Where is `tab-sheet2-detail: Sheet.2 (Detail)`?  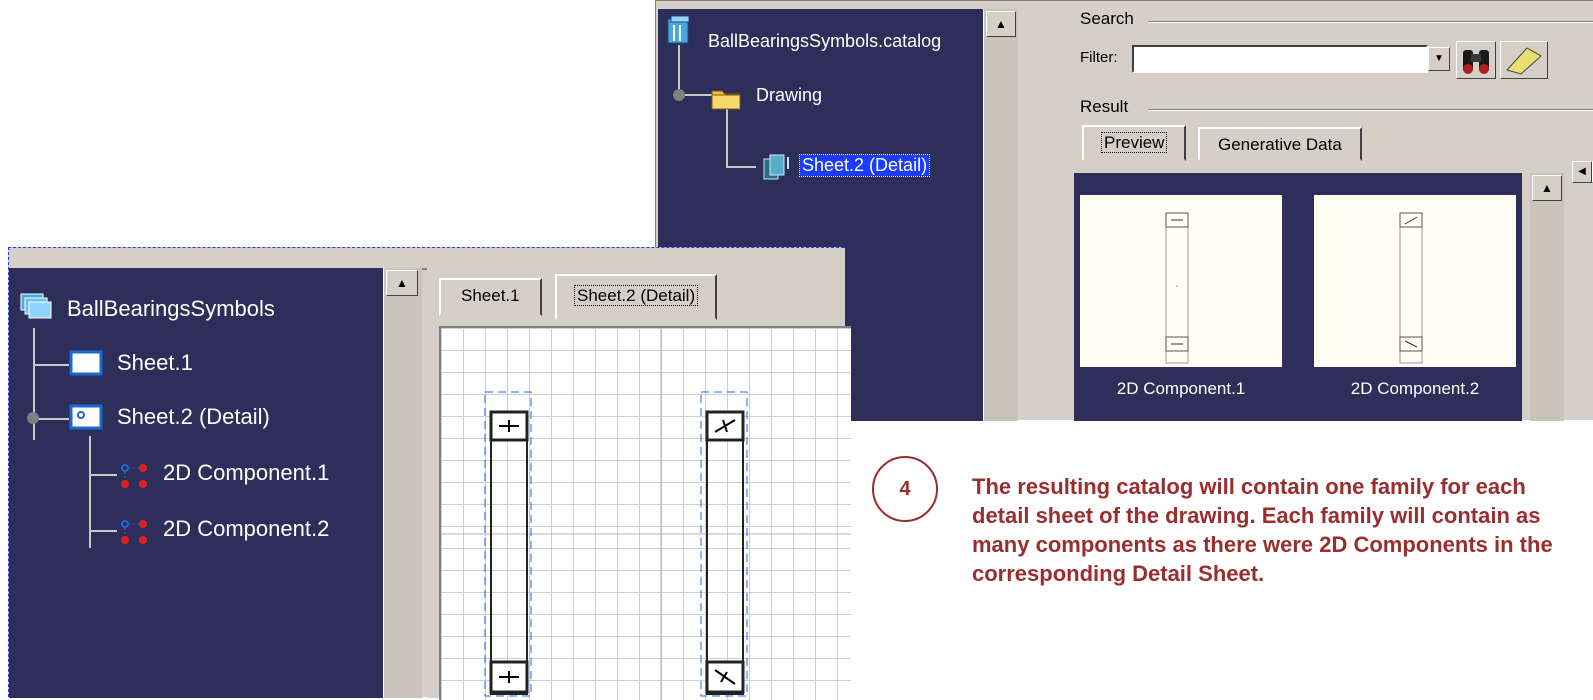 tab-sheet2-detail: Sheet.2 (Detail) is located at coordinates (636, 297).